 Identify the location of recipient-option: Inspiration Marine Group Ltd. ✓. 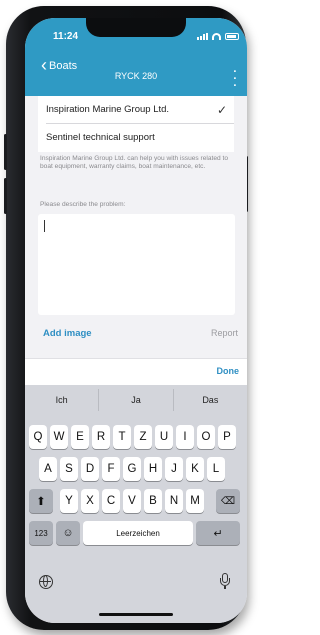
(140, 110).